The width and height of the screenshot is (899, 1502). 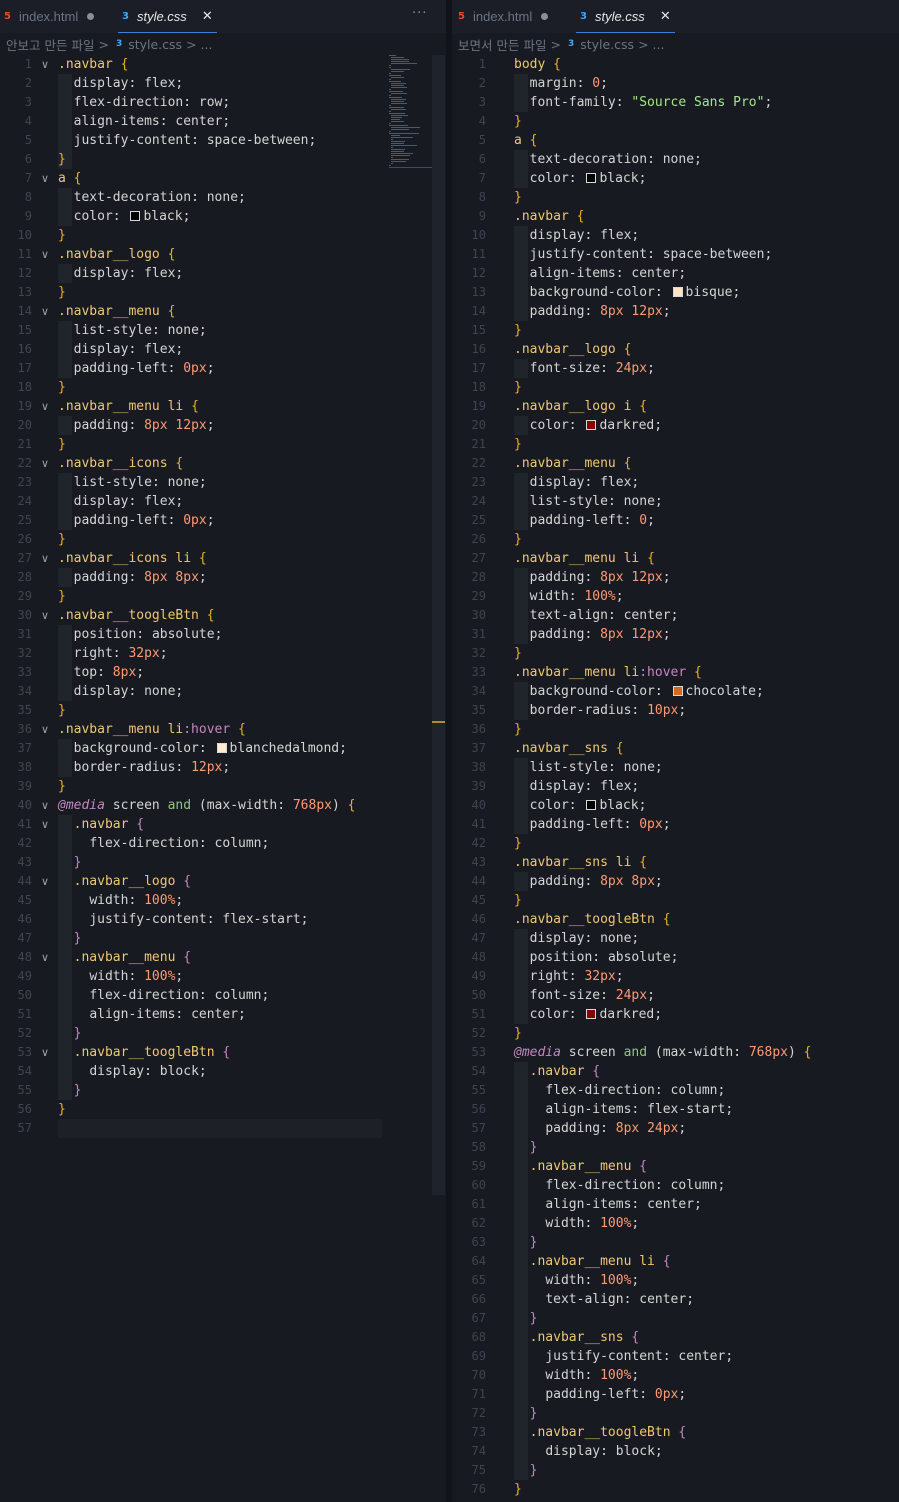 I want to click on code-line: 13 background-color: bisque;, so click(x=675, y=292).